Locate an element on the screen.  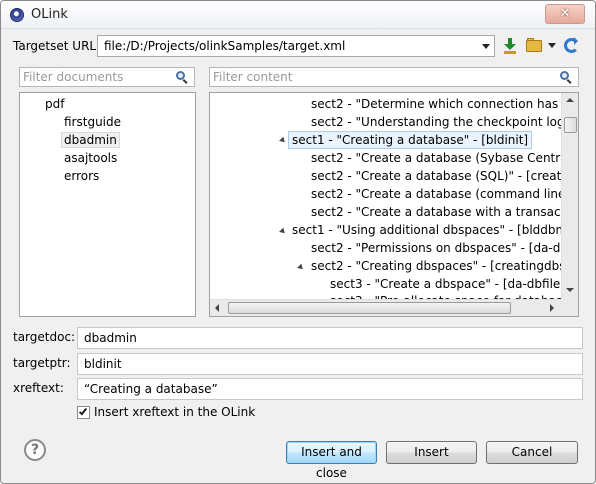
insert-and-close-button: Insert and close is located at coordinates (331, 460).